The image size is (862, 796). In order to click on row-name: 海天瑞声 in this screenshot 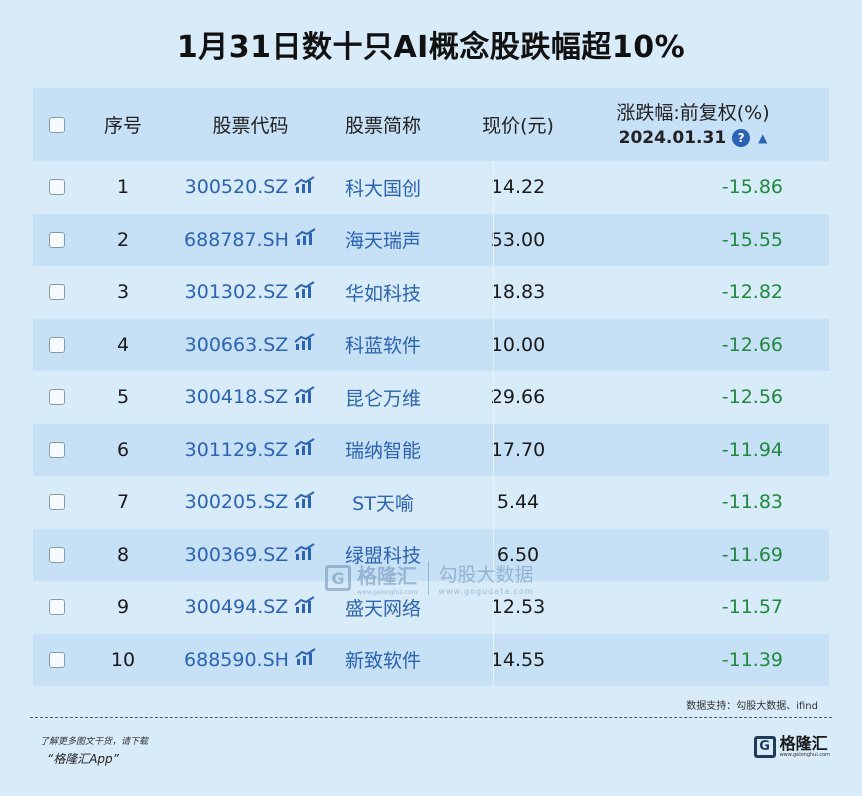, I will do `click(383, 240)`.